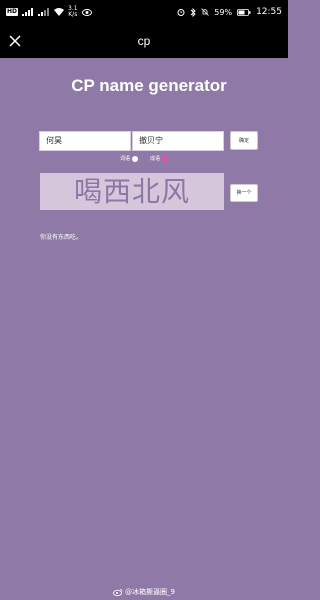  Describe the element at coordinates (12, 12) in the screenshot. I see `hd-badge: HD` at that location.